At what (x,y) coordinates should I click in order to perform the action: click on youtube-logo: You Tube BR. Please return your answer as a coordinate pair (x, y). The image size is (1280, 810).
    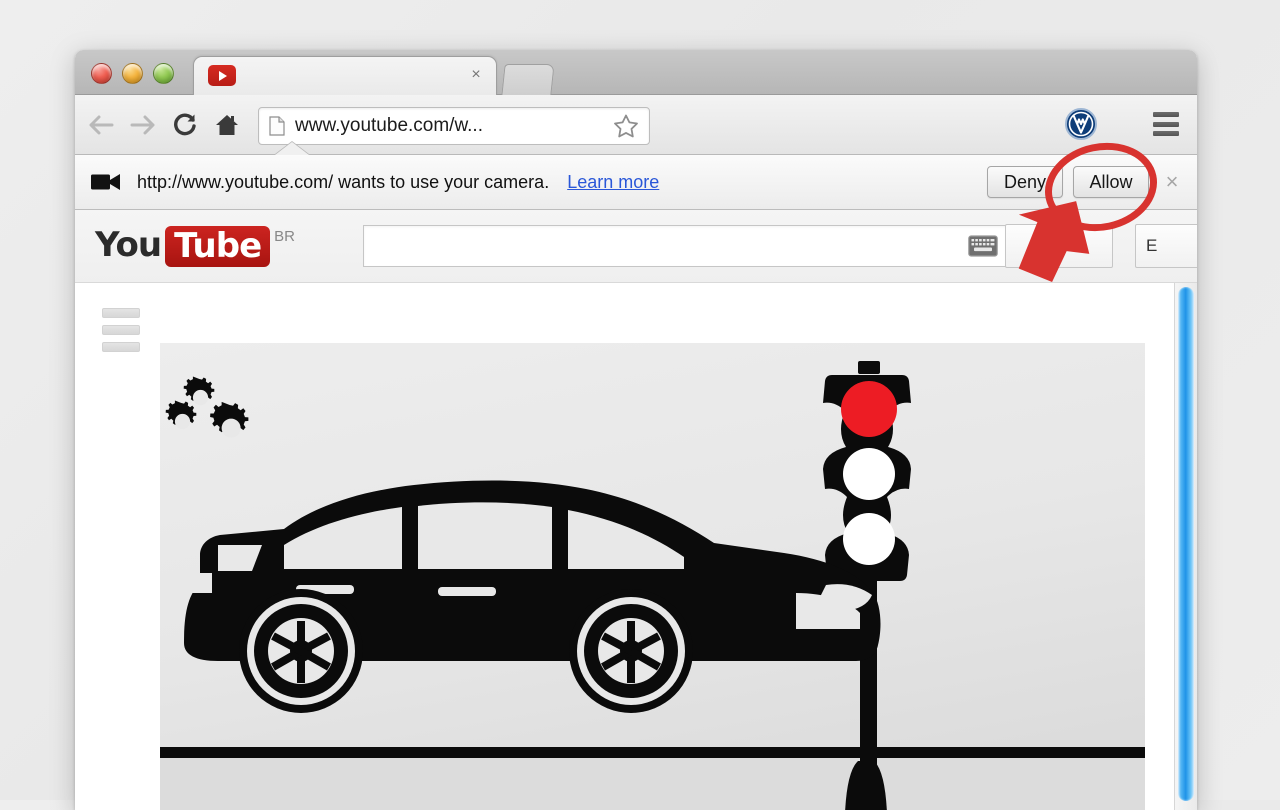
    Looking at the image, I should click on (195, 245).